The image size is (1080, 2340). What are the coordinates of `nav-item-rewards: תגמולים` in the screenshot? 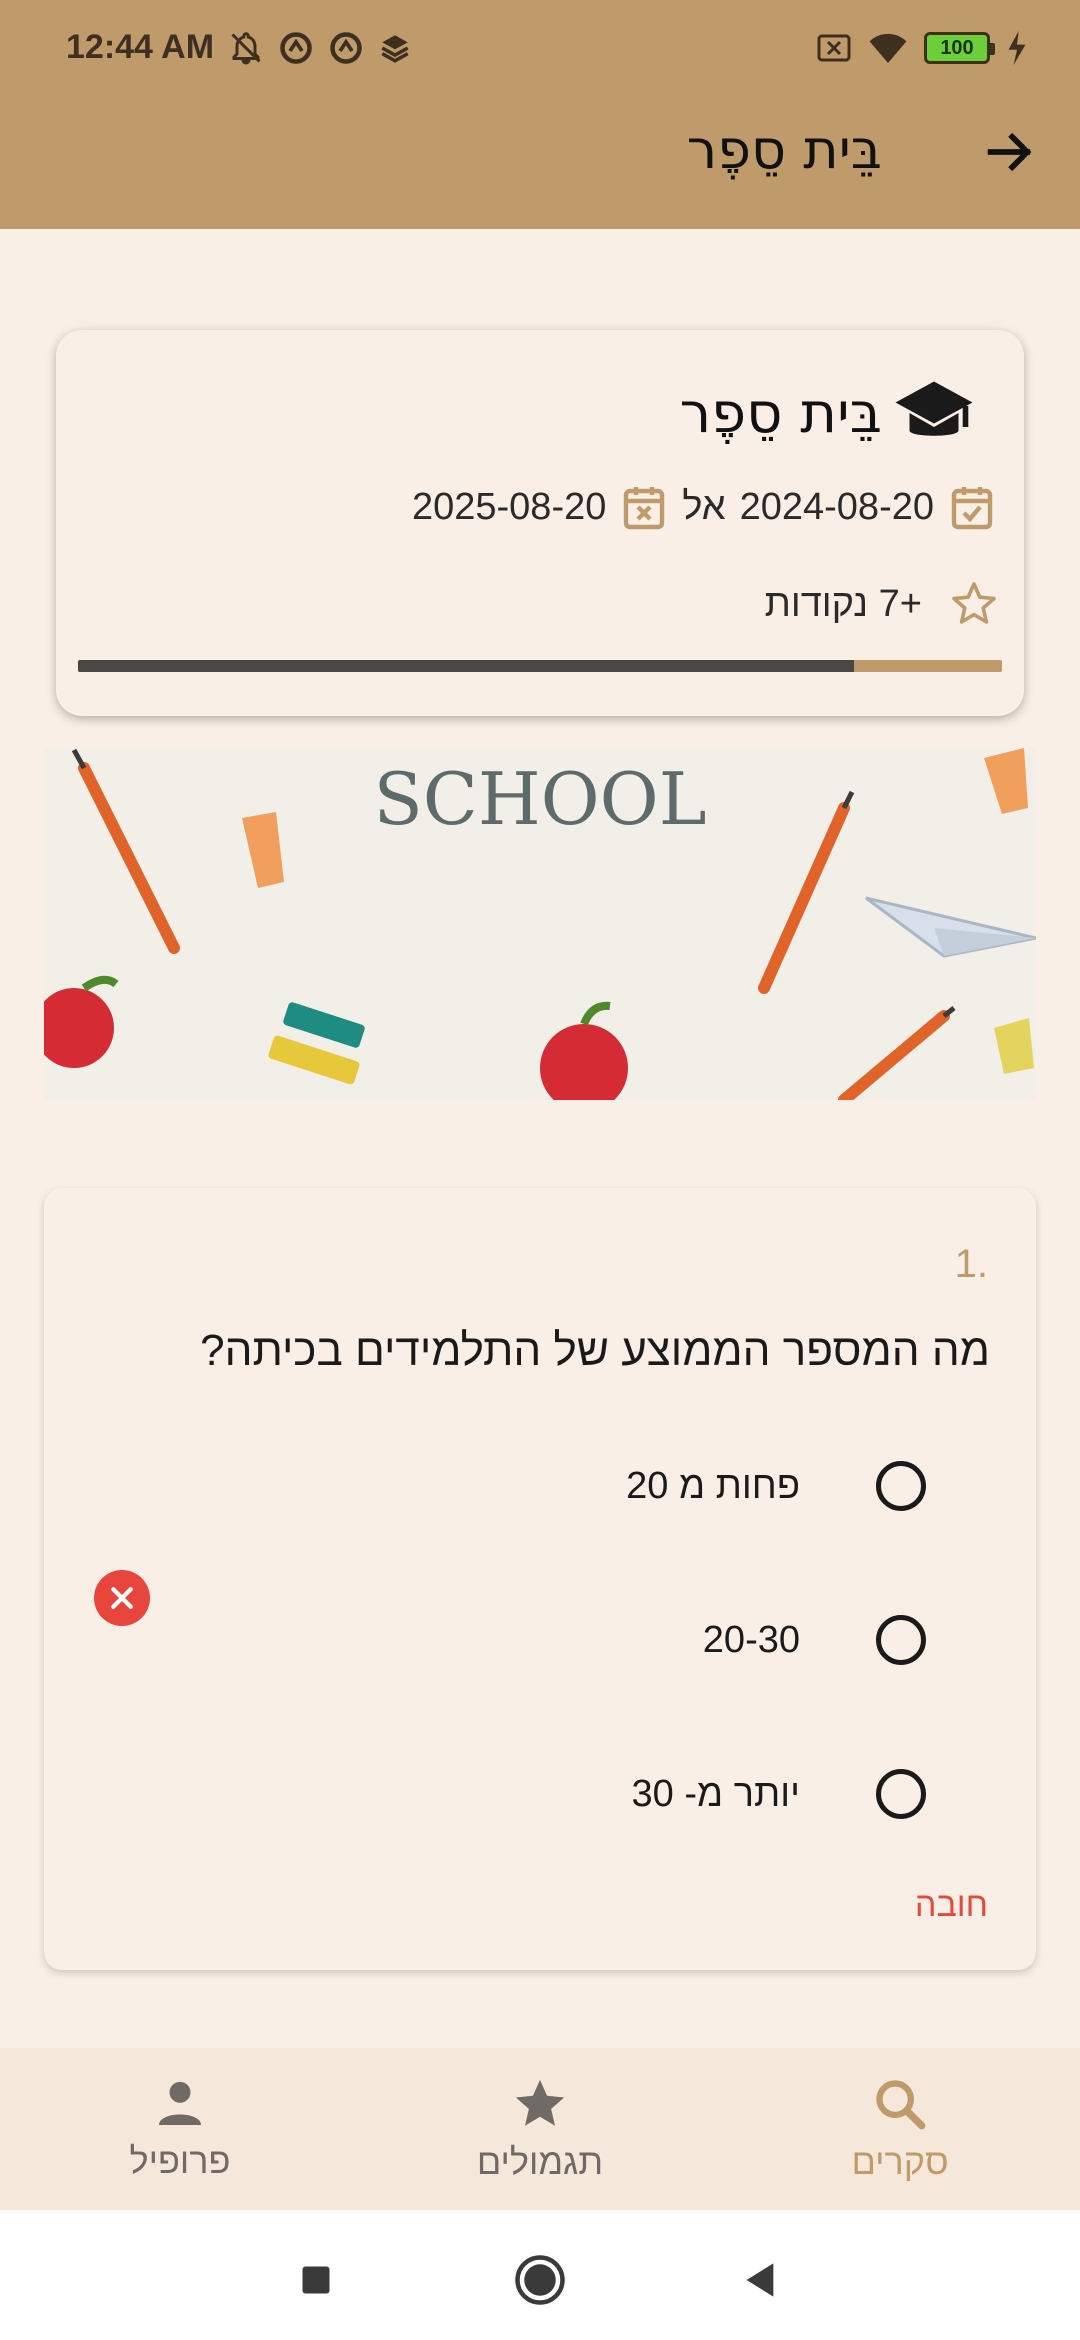 It's located at (540, 2129).